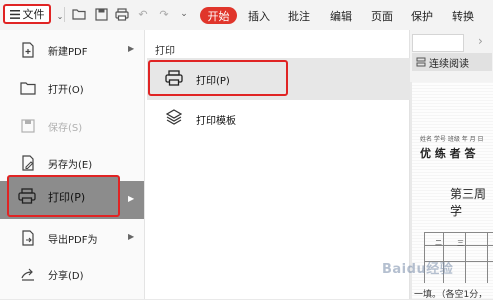 This screenshot has height=300, width=493. Describe the element at coordinates (438, 243) in the screenshot. I see `table-cell: 二` at that location.